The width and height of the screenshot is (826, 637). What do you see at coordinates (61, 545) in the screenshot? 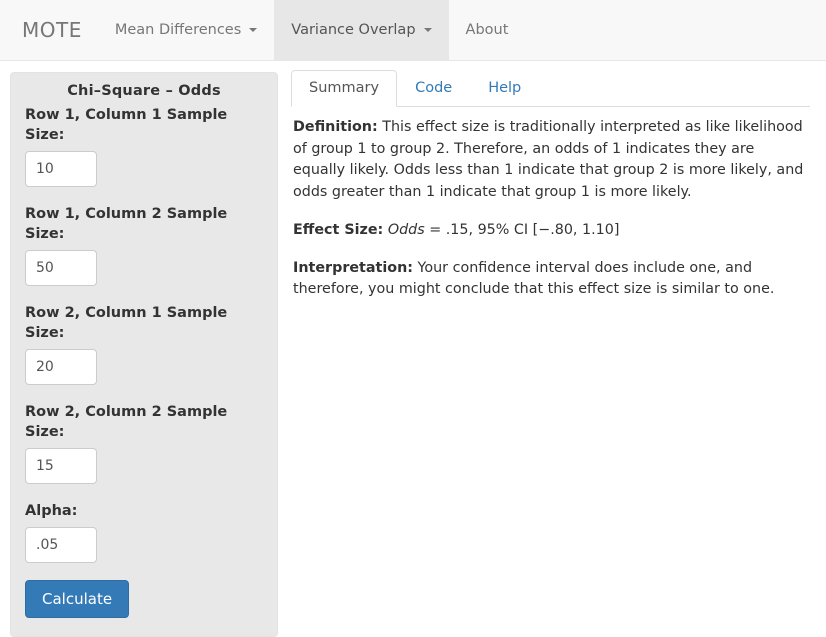
I see `alpha-input` at bounding box center [61, 545].